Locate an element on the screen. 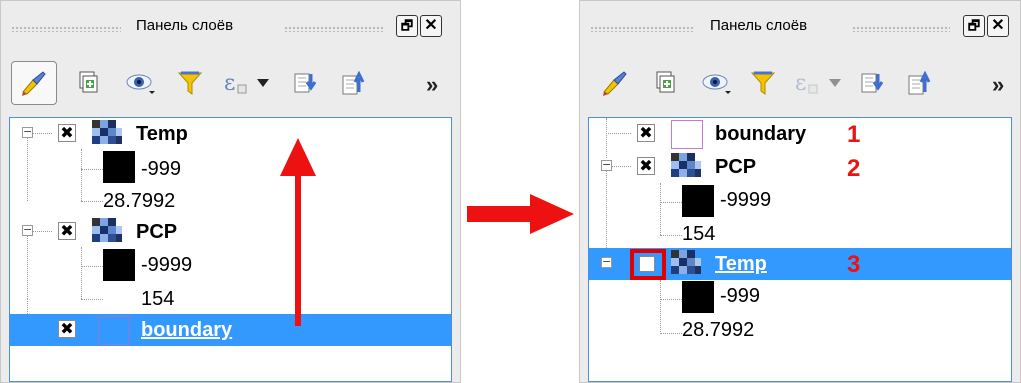 The image size is (1021, 383). annotation-number: 1 is located at coordinates (854, 134).